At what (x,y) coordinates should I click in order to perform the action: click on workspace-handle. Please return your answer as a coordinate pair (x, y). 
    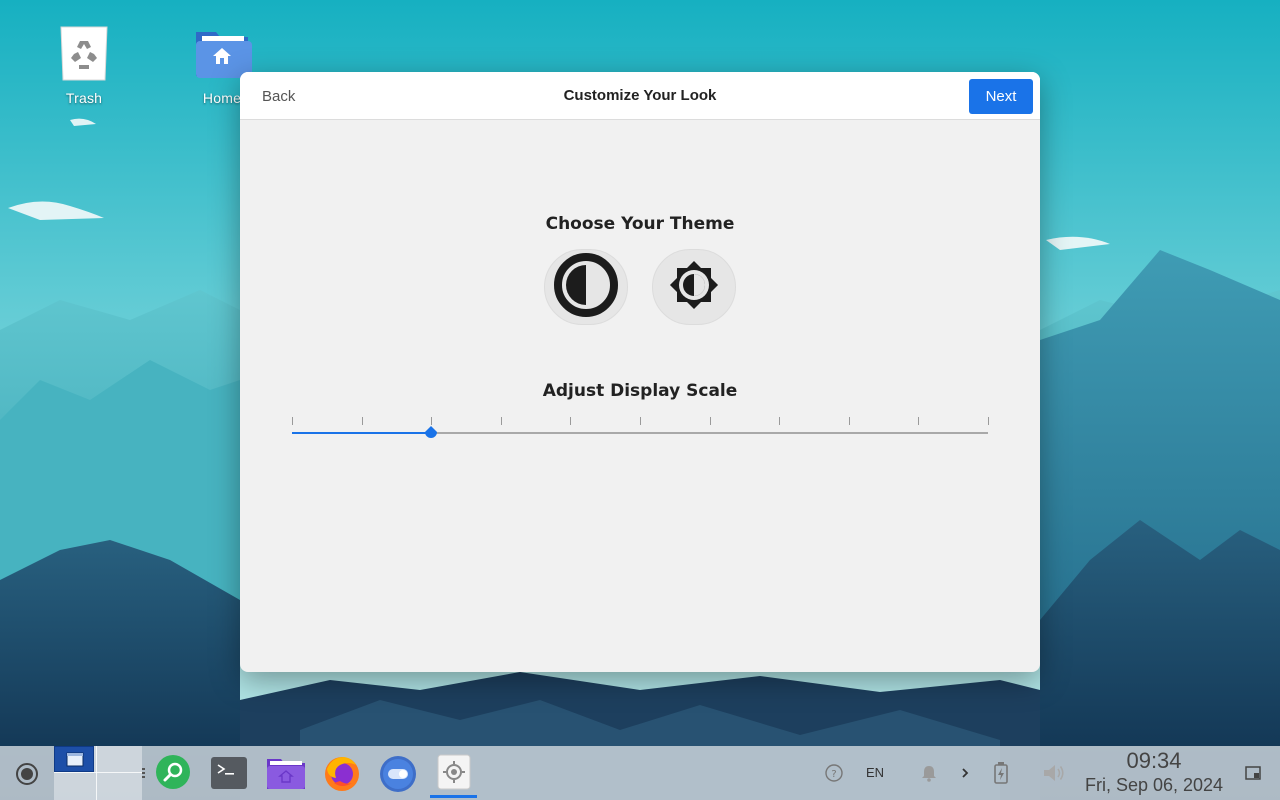
    Looking at the image, I should click on (144, 773).